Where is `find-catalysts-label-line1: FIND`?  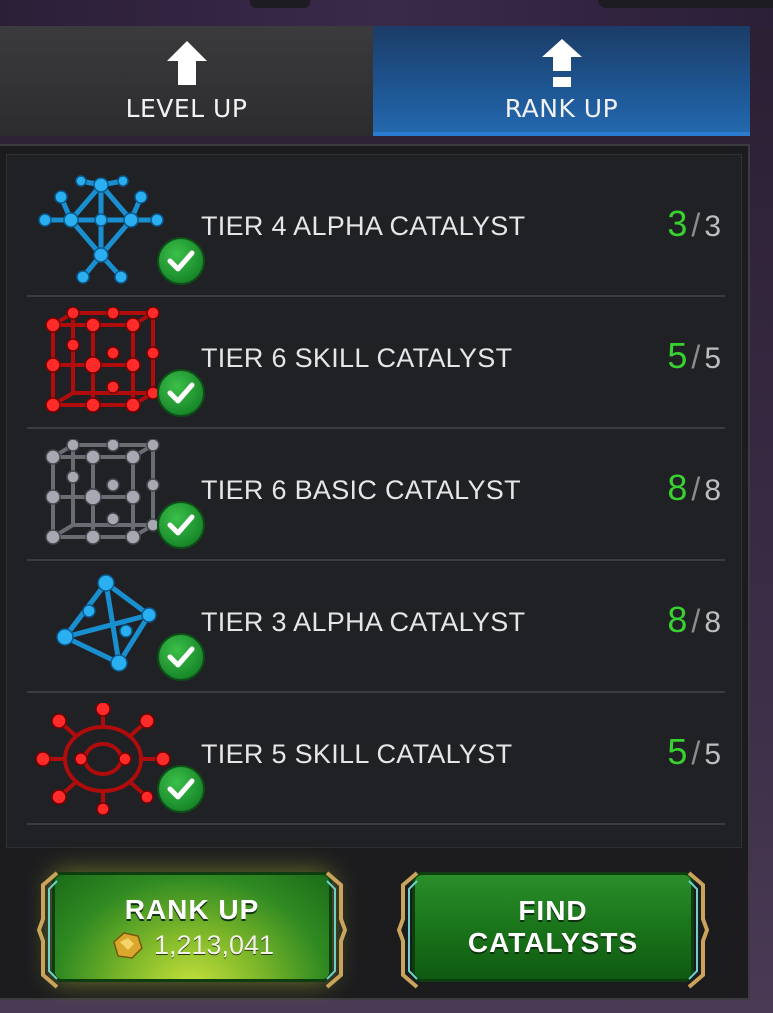 find-catalysts-label-line1: FIND is located at coordinates (553, 910).